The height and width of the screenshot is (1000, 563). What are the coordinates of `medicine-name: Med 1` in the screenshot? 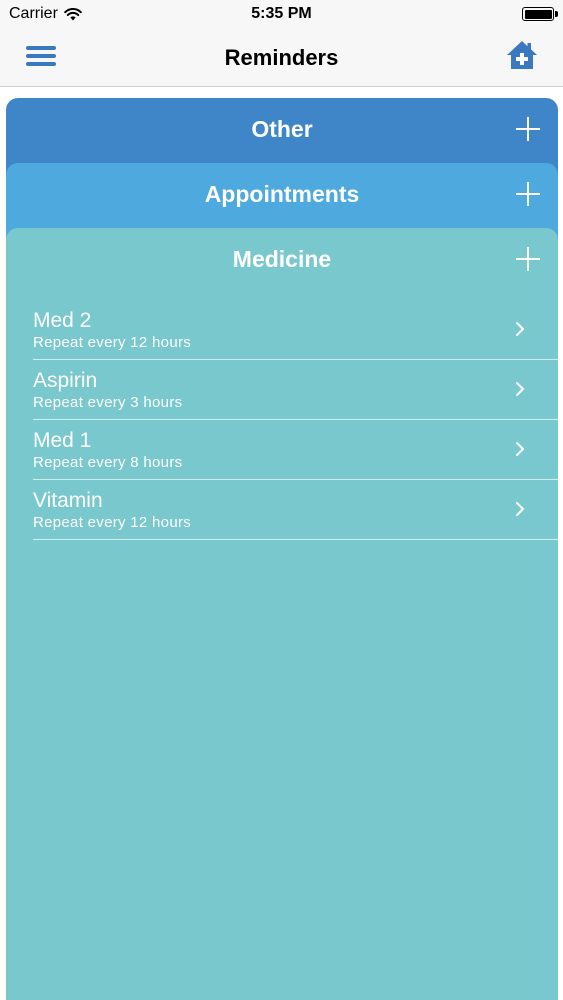 It's located at (62, 440).